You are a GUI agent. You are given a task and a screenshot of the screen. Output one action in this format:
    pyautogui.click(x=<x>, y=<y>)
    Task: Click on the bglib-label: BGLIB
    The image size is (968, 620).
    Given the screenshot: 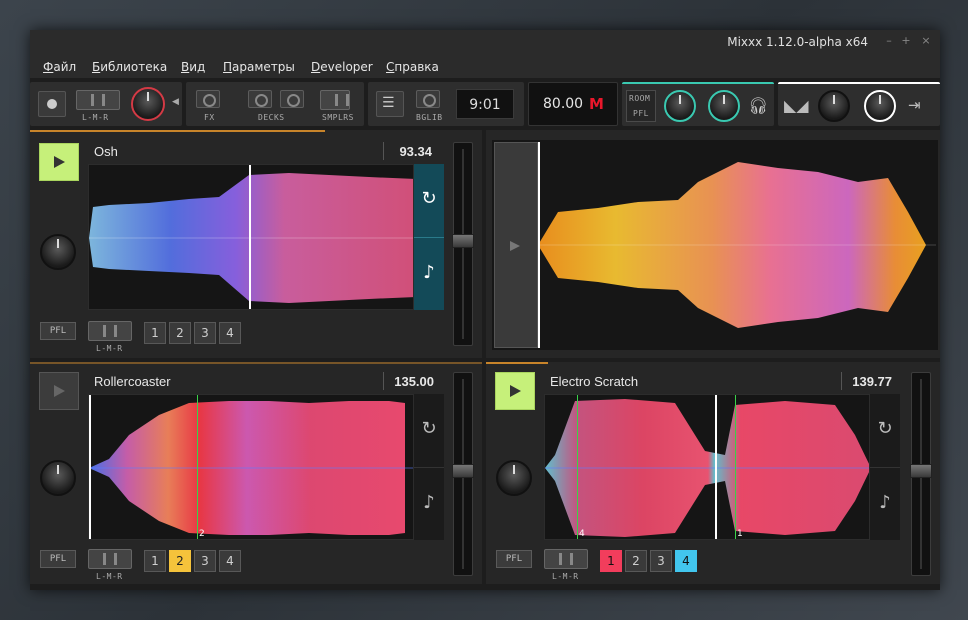 What is the action you would take?
    pyautogui.click(x=429, y=117)
    